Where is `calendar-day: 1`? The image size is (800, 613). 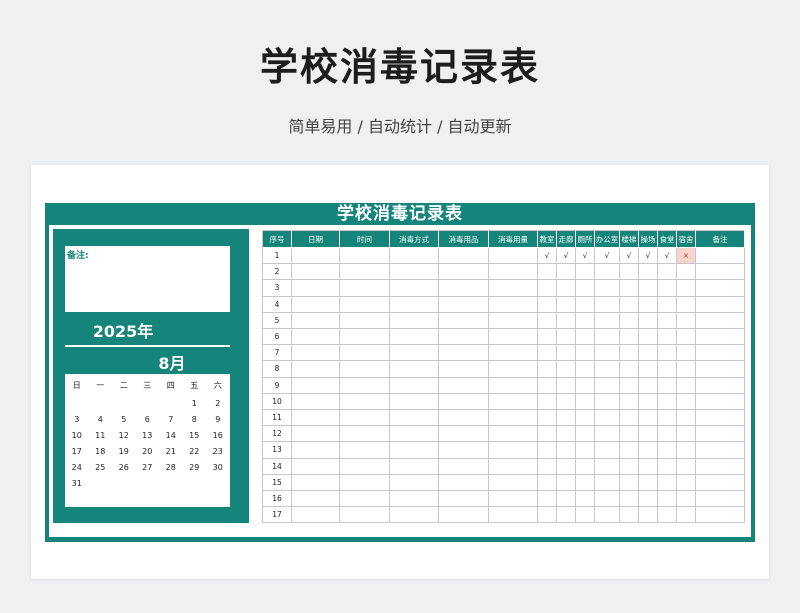 calendar-day: 1 is located at coordinates (195, 404).